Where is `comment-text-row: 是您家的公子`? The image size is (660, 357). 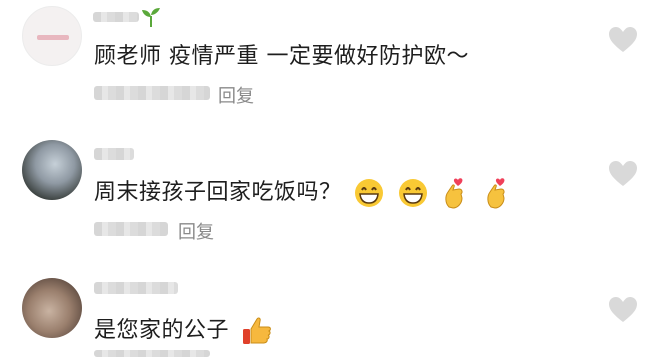 comment-text-row: 是您家的公子 is located at coordinates (183, 329).